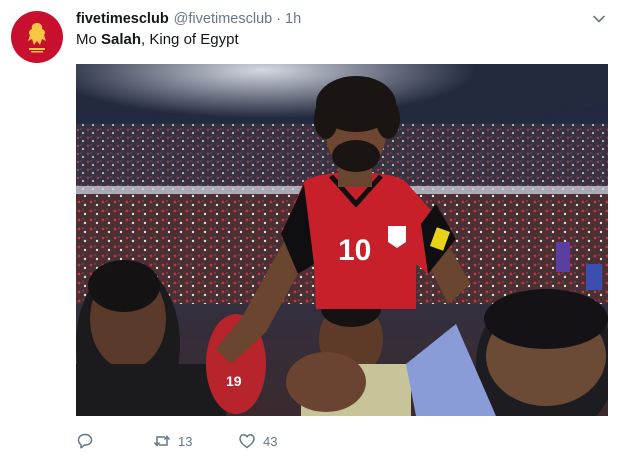 The height and width of the screenshot is (462, 620). I want to click on tweet-actions: 13 43, so click(197, 441).